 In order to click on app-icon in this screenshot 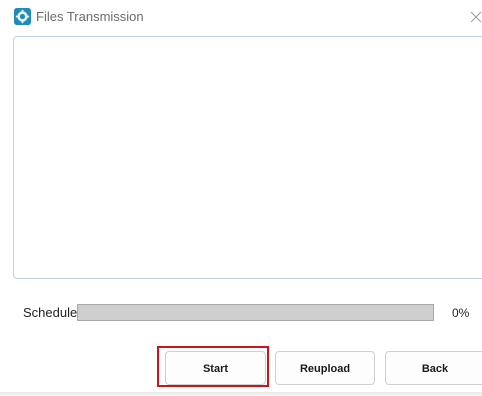, I will do `click(22, 16)`.